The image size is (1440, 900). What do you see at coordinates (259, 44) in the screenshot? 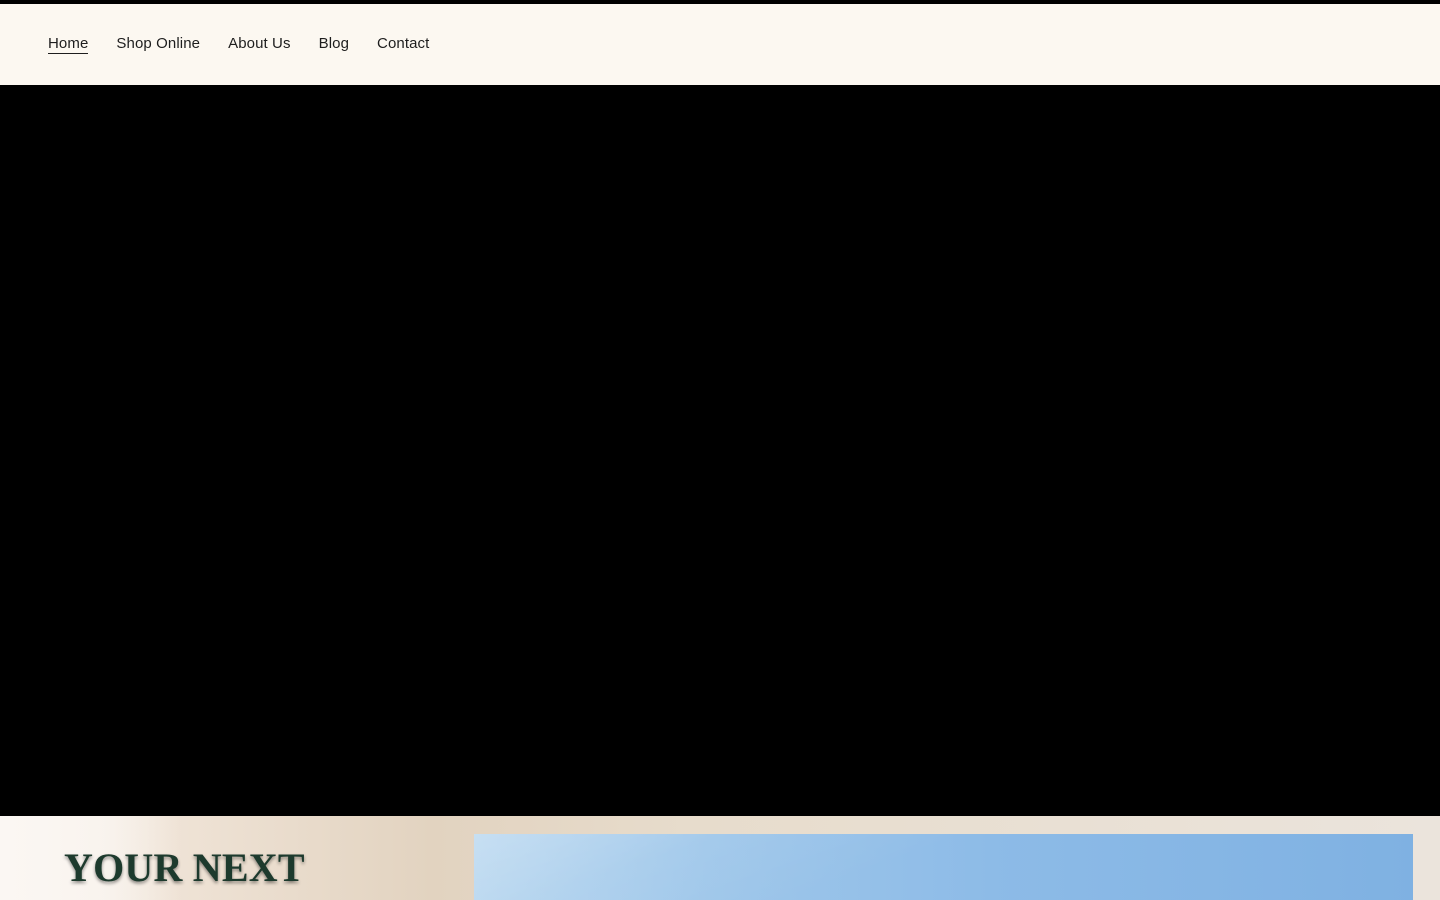
I see `nav-link-about-us: About Us` at bounding box center [259, 44].